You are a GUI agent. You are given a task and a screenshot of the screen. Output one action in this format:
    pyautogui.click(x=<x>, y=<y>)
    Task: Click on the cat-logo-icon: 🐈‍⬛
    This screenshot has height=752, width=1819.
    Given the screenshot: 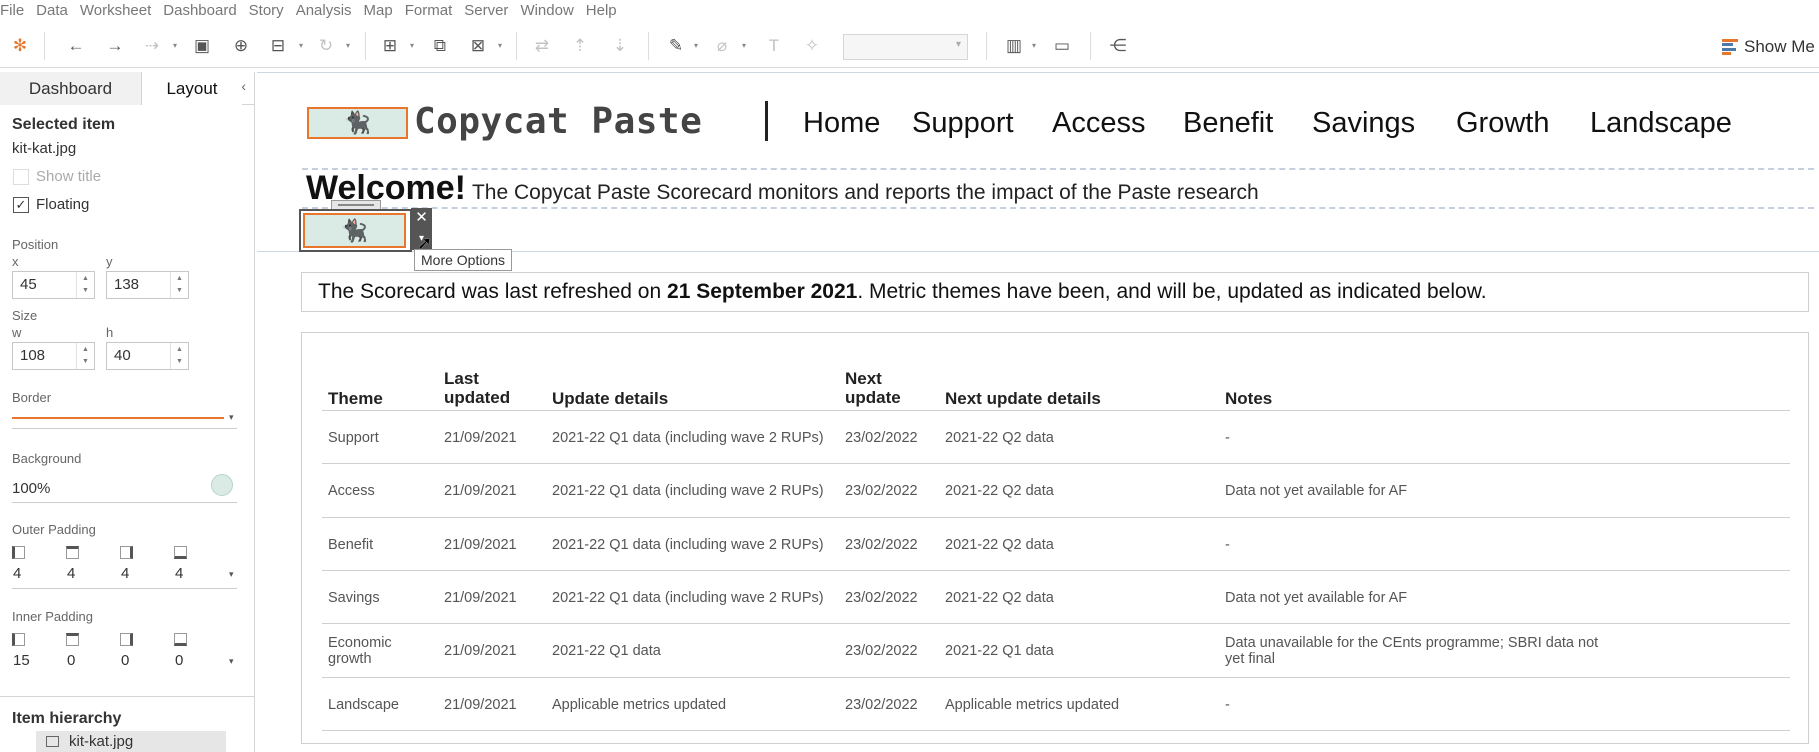 What is the action you would take?
    pyautogui.click(x=357, y=122)
    